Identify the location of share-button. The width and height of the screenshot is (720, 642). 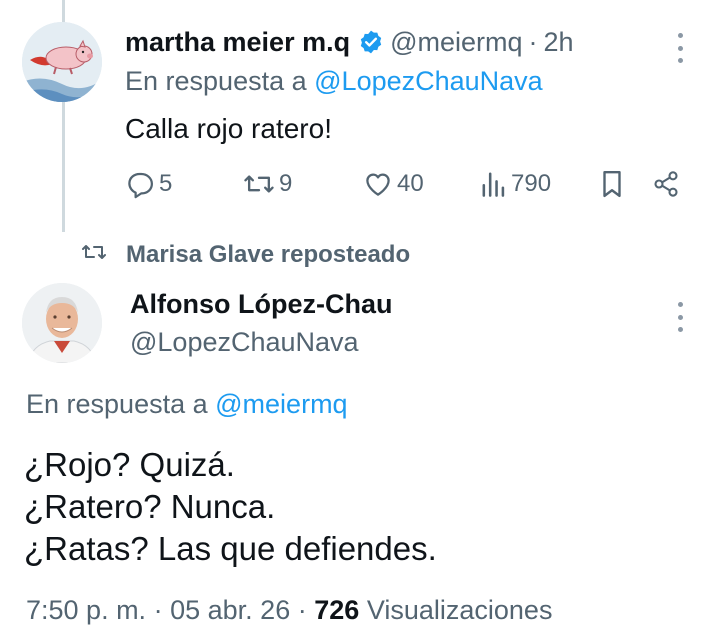
(666, 184).